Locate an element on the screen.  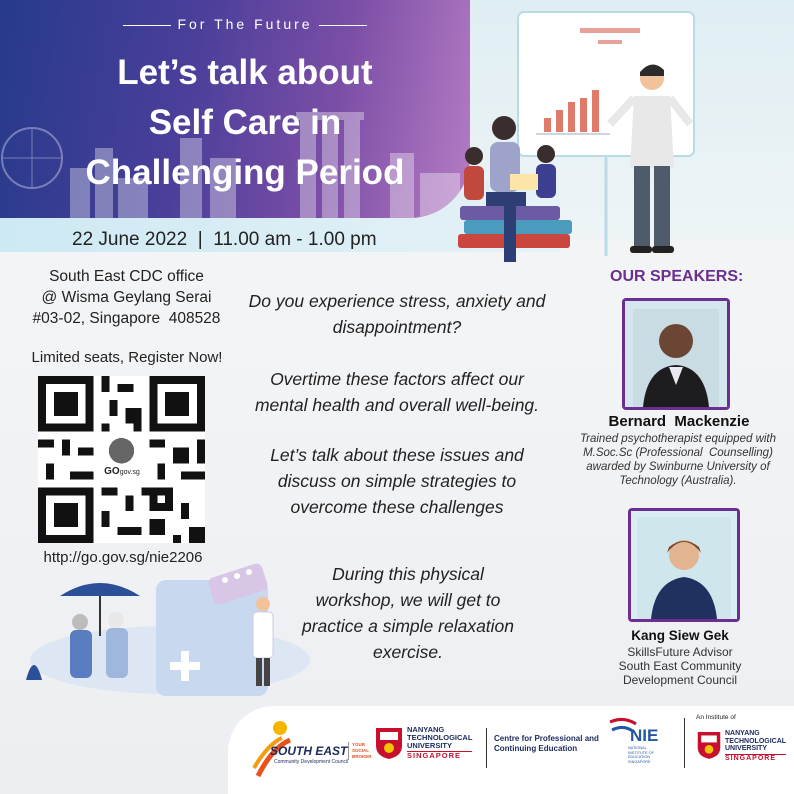
venue-line-2: @ Wisma Geylang Serai is located at coordinates (126, 297).